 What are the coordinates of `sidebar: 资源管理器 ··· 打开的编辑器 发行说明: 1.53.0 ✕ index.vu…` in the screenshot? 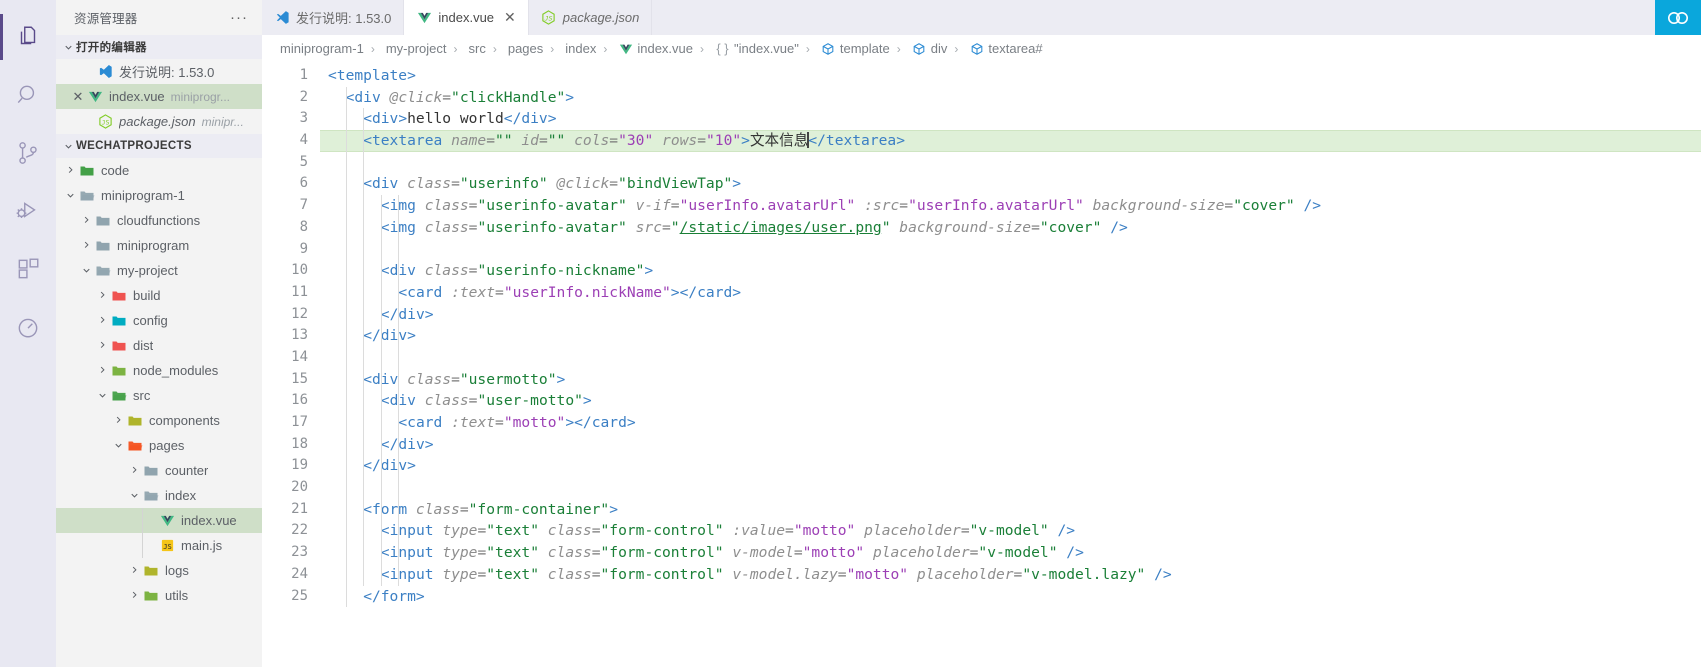 It's located at (159, 333).